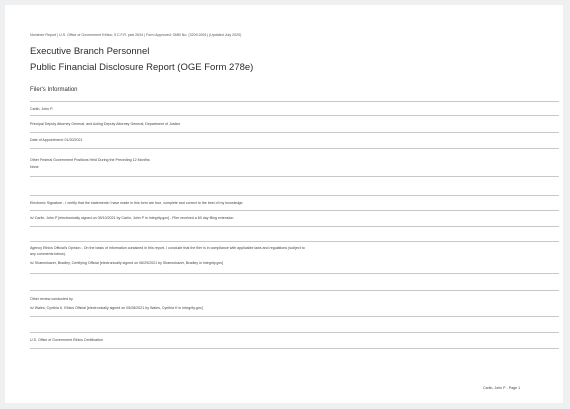  Describe the element at coordinates (51, 299) in the screenshot. I see `other-review-label: Other review conducted by` at that location.